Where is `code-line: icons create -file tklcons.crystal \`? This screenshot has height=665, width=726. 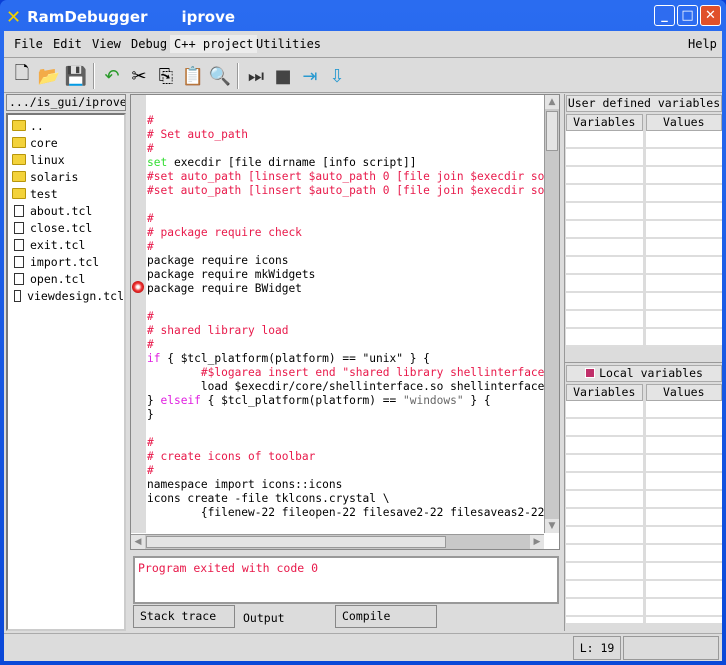
code-line: icons create -file tklcons.crystal \ is located at coordinates (345, 499).